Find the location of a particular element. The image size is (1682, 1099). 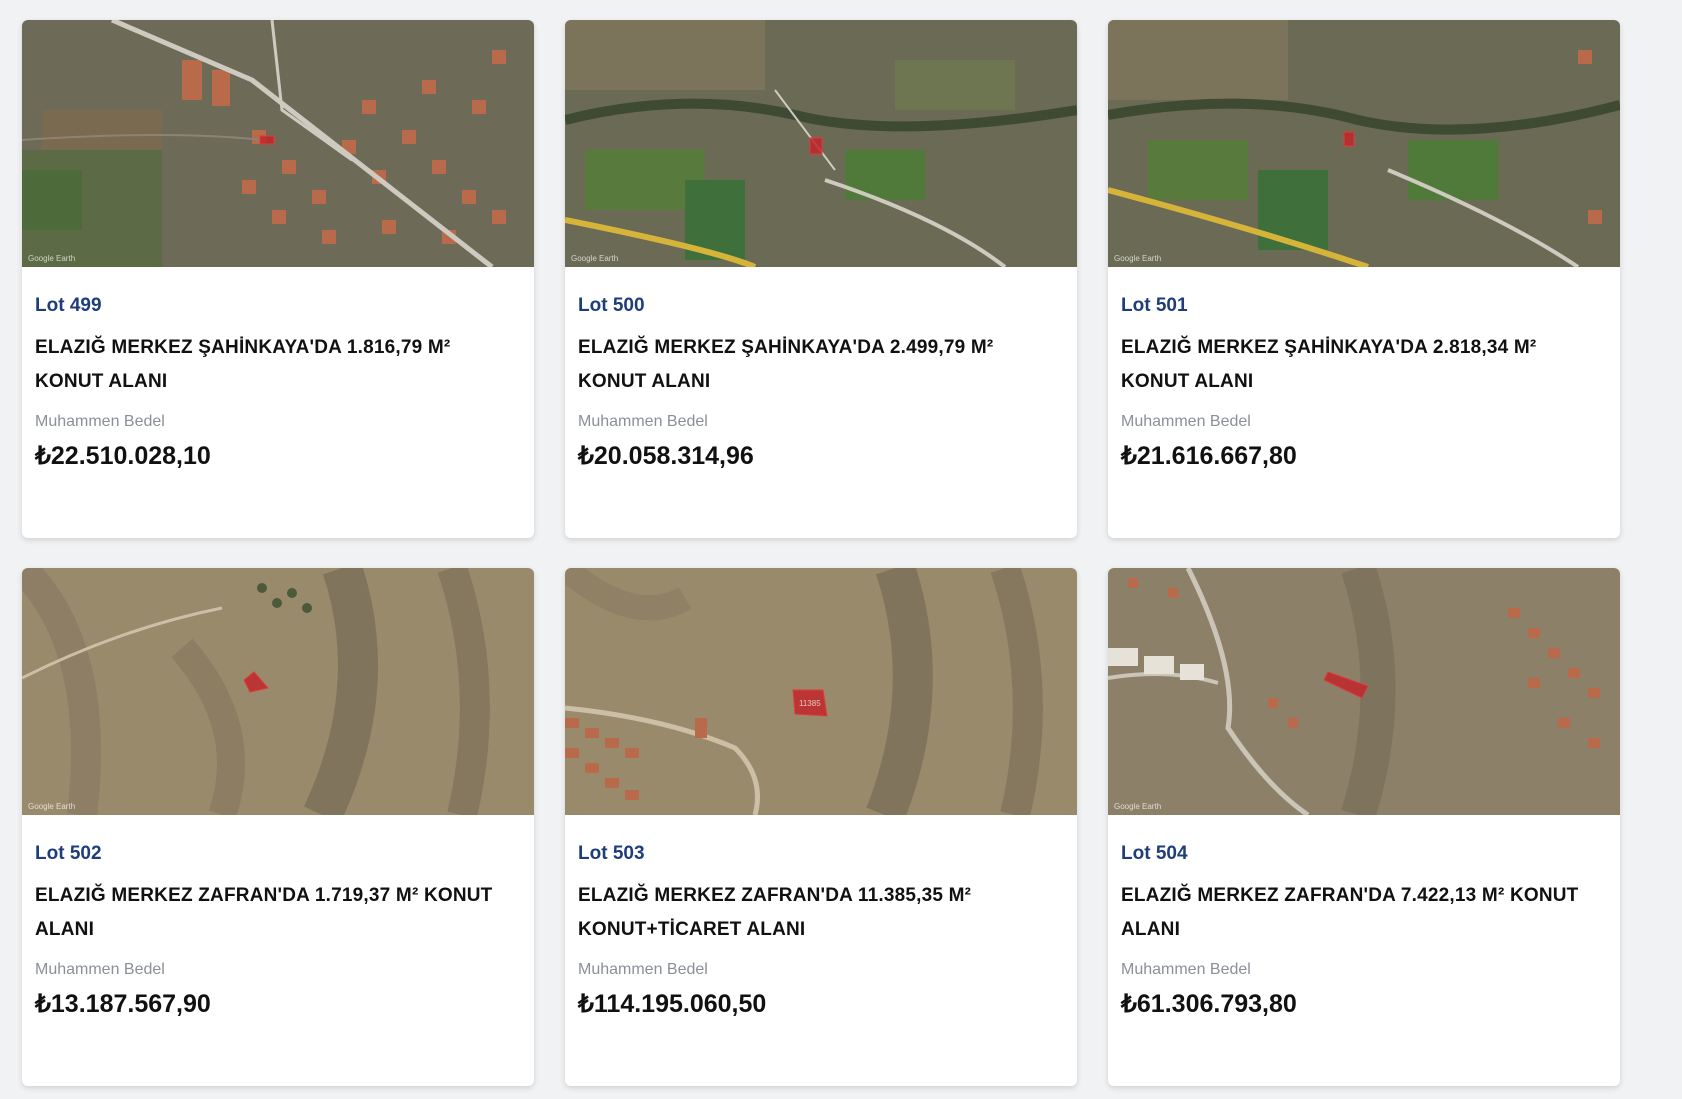

lot-number: Lot 501 is located at coordinates (1364, 306).